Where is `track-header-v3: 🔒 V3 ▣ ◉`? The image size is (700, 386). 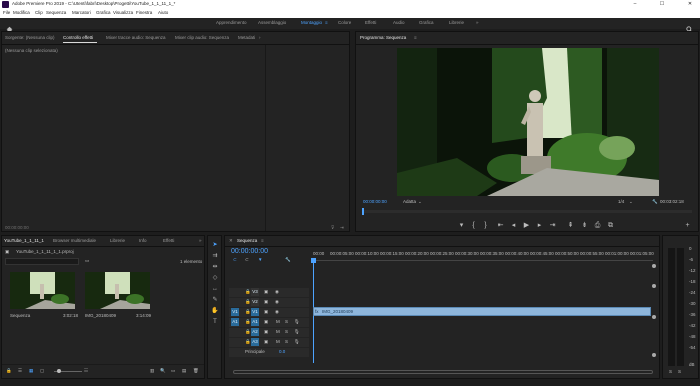
track-header-v3: 🔒 V3 ▣ ◉ is located at coordinates (269, 292).